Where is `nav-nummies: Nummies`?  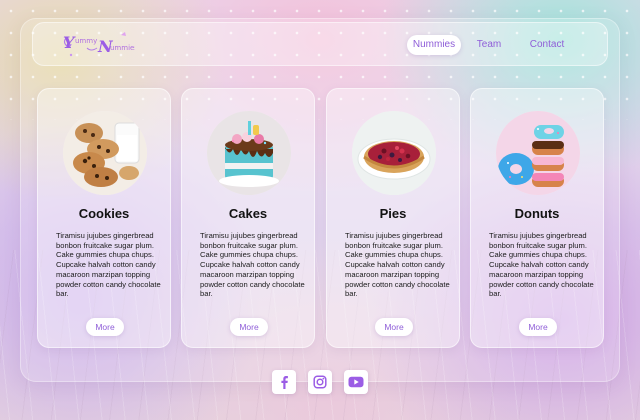
nav-nummies: Nummies is located at coordinates (434, 45).